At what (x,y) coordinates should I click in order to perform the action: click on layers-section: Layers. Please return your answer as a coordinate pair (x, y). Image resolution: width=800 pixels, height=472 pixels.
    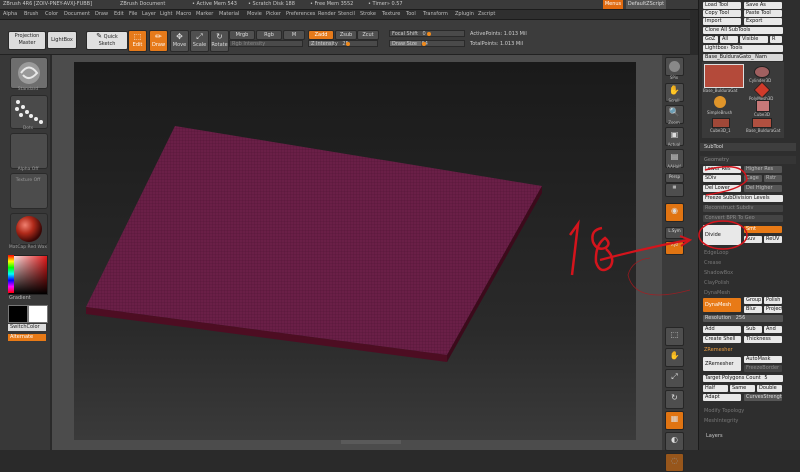
    Looking at the image, I should click on (714, 436).